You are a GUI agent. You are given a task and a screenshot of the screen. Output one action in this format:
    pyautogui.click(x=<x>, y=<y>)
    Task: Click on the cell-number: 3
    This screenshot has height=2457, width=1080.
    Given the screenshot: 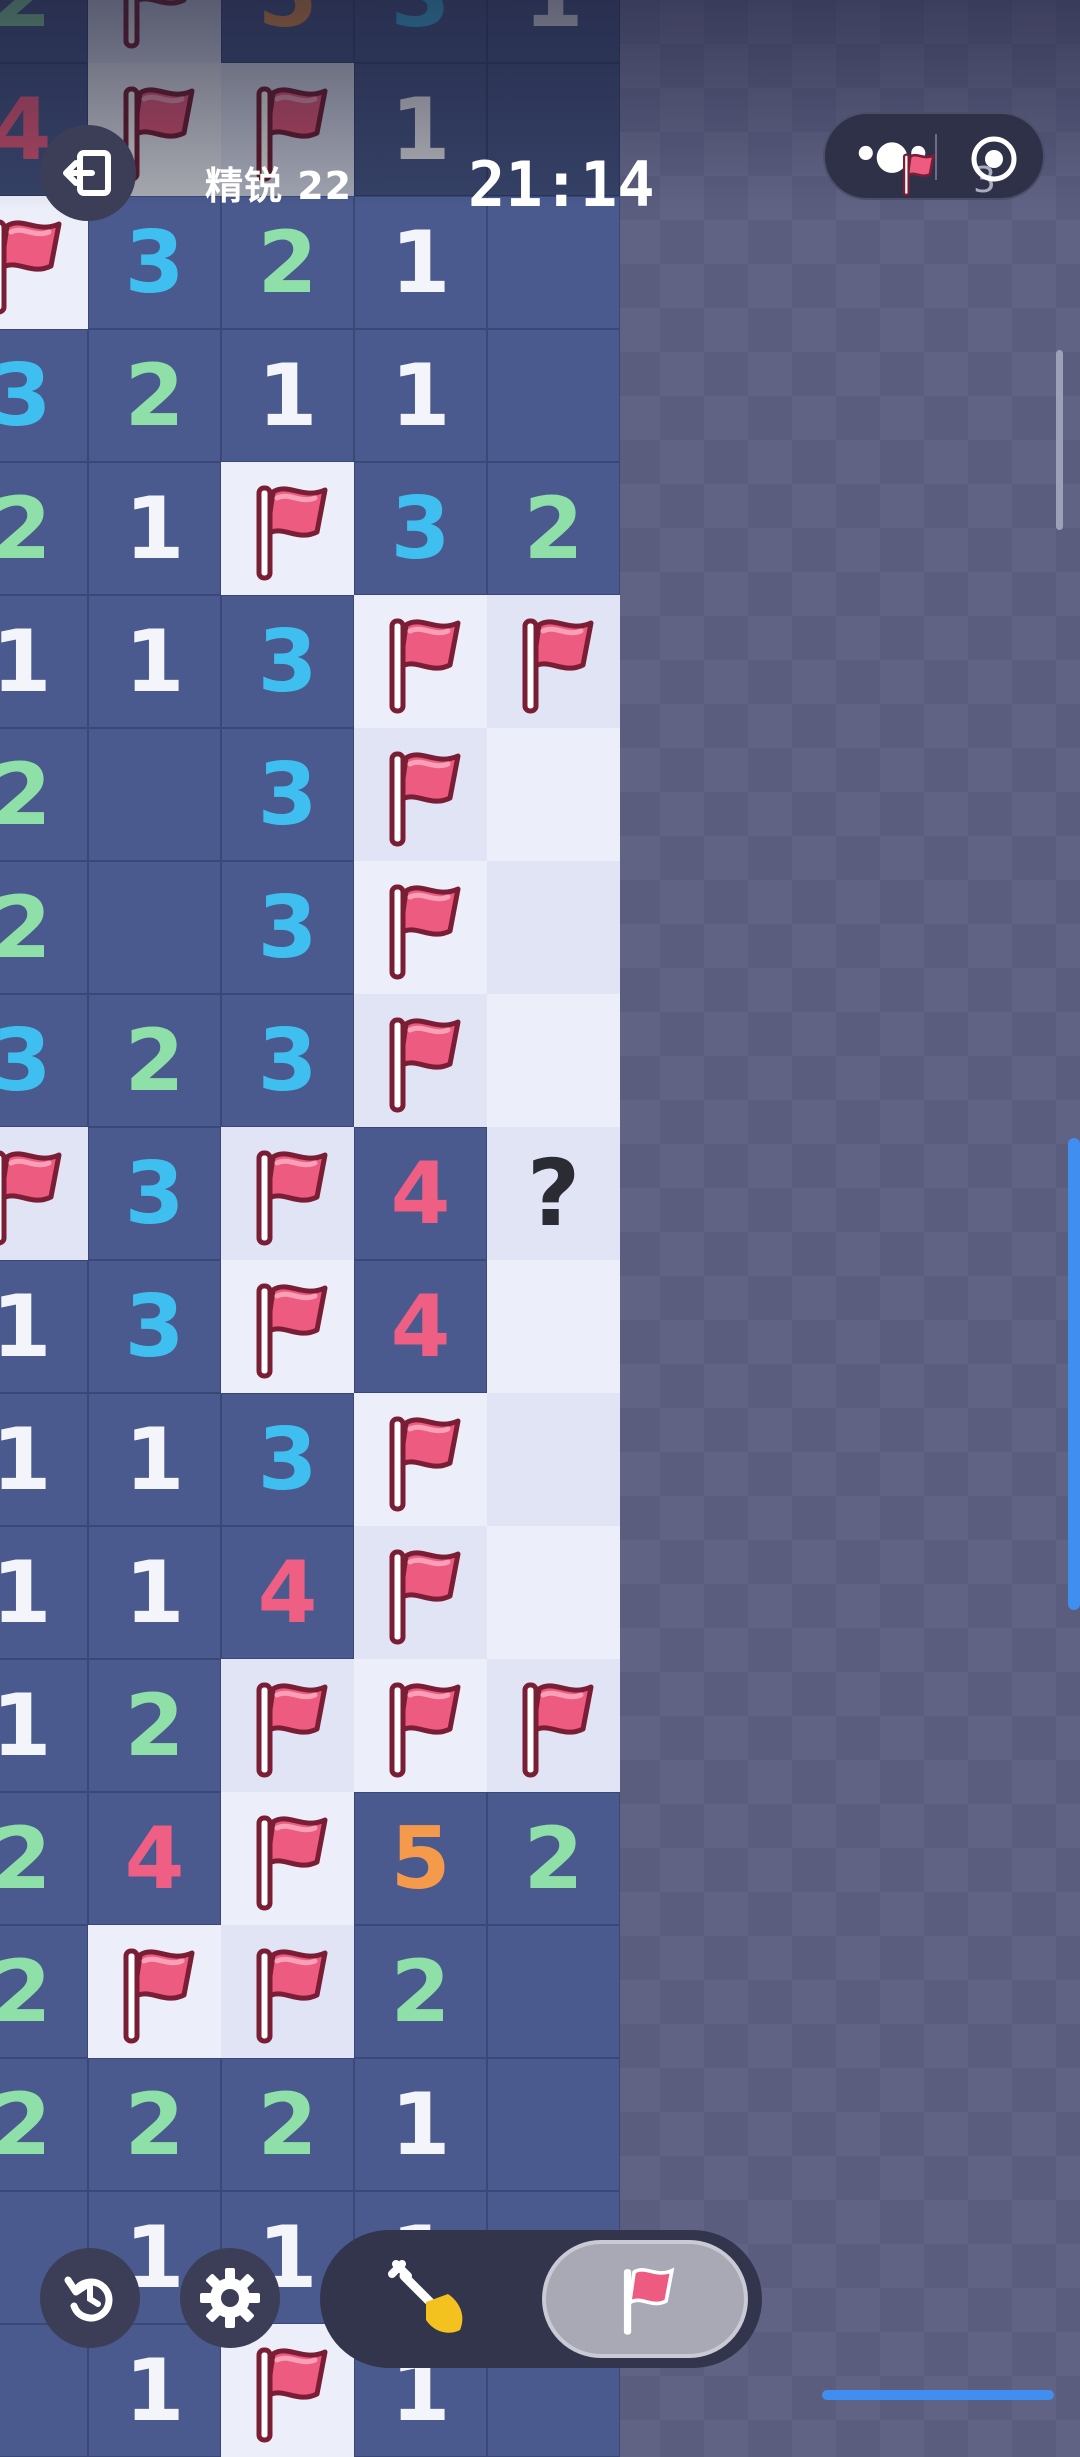 What is the action you would take?
    pyautogui.click(x=26, y=1060)
    